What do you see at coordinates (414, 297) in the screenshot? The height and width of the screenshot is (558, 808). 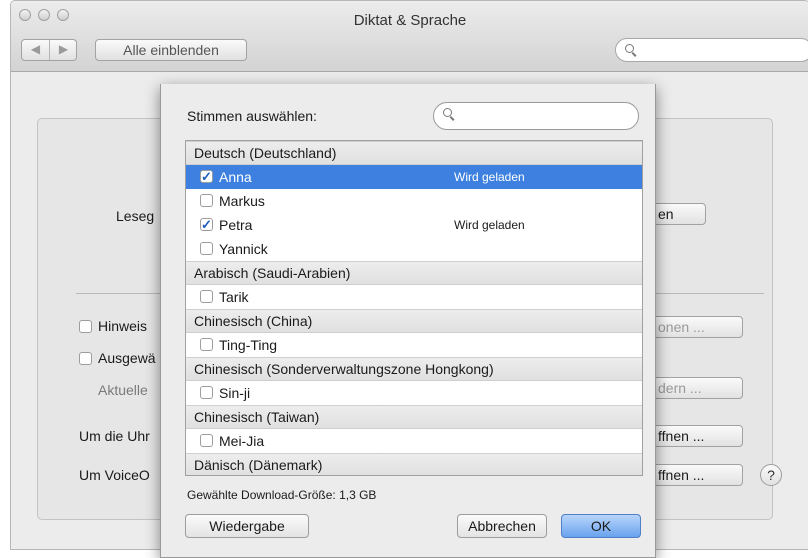 I see `voice-row: Tarik` at bounding box center [414, 297].